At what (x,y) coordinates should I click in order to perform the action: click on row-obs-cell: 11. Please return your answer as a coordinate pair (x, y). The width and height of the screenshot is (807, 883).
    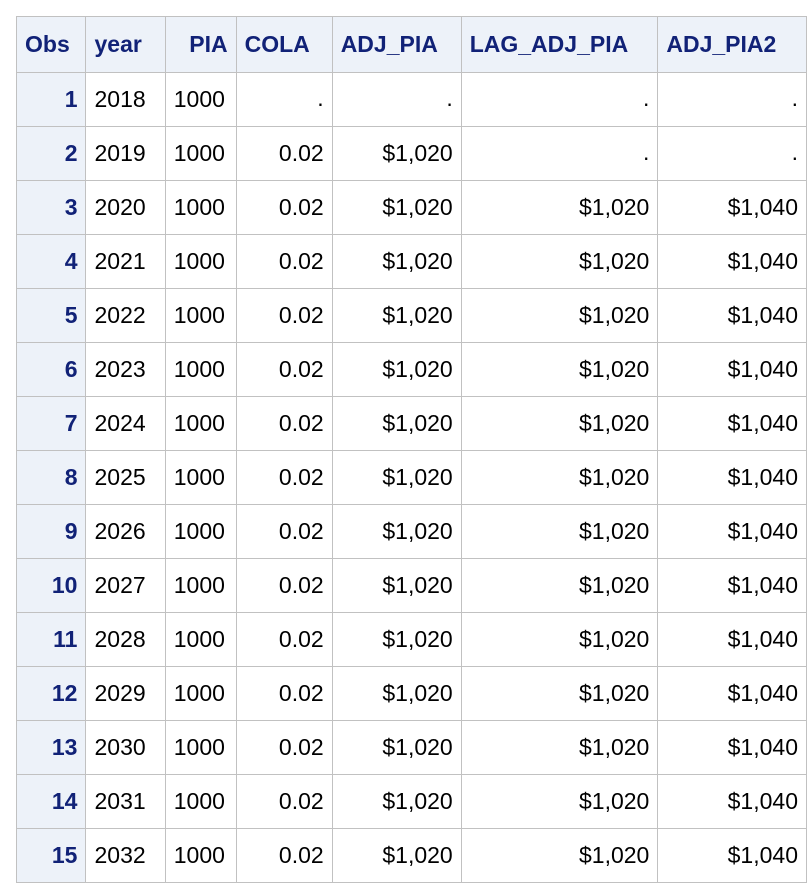
    Looking at the image, I should click on (51, 639).